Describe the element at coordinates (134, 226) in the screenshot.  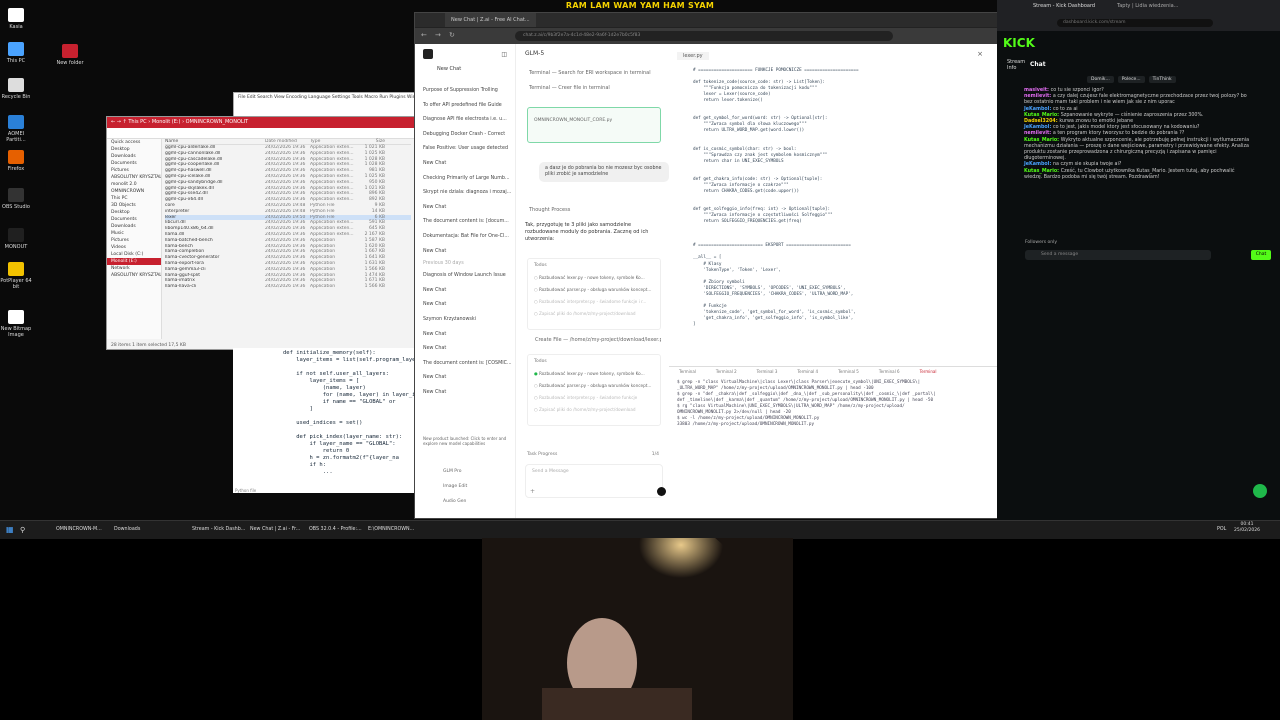
I see `explorer-nav-item: Downloads` at that location.